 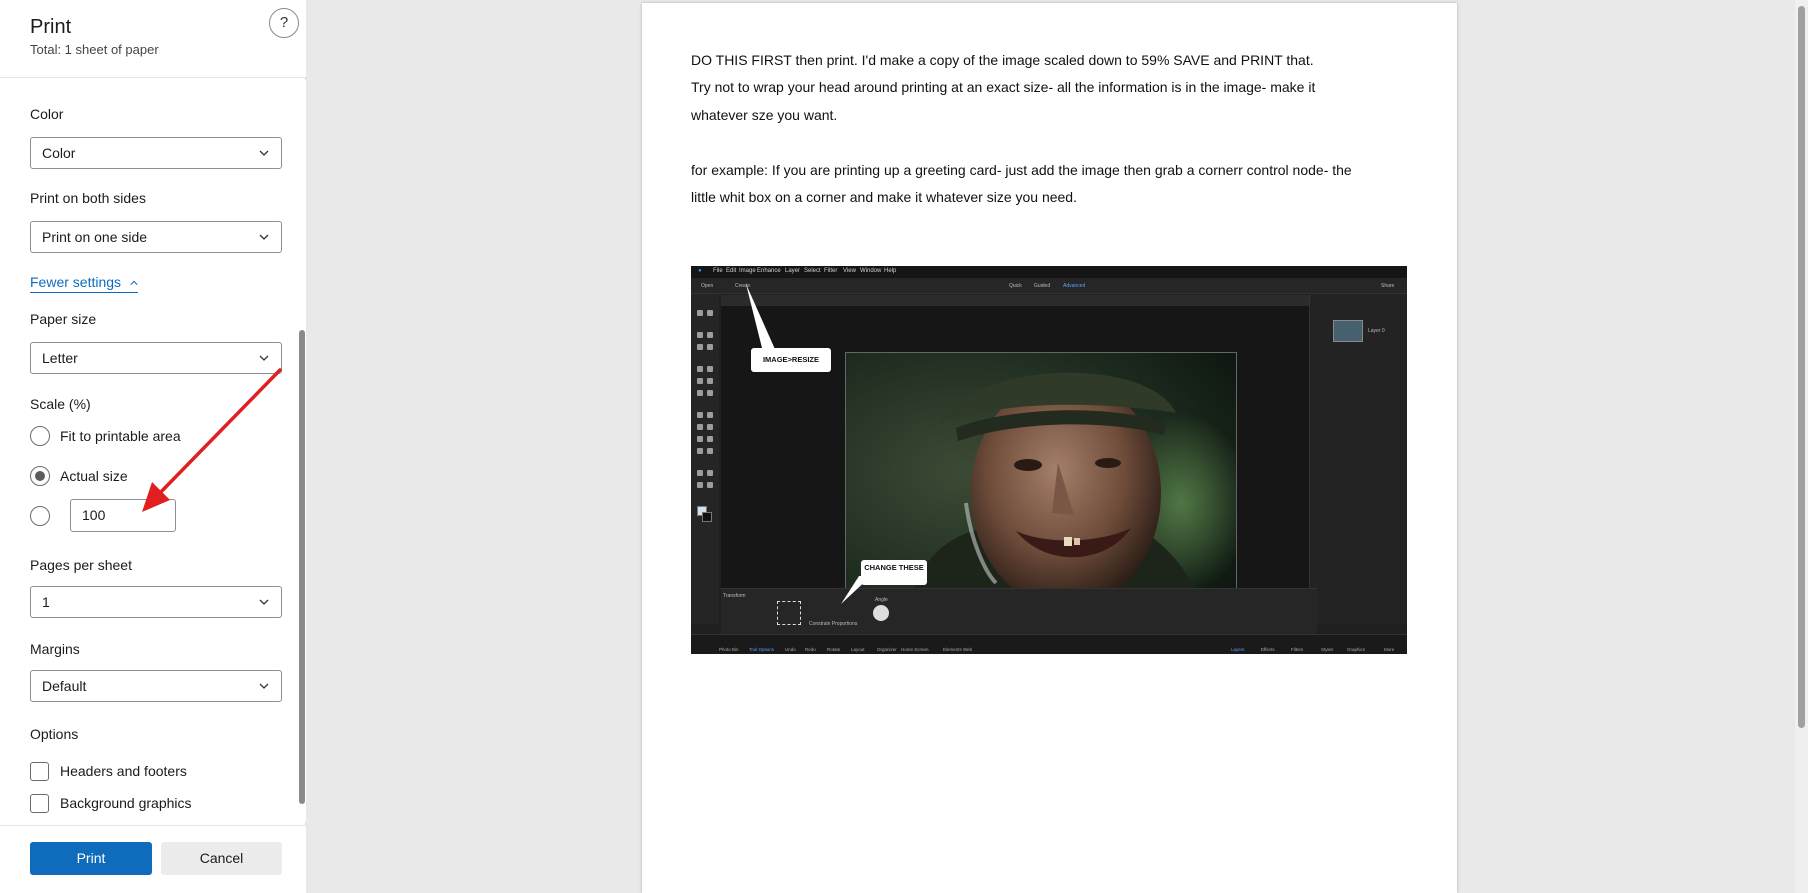 What do you see at coordinates (1356, 649) in the screenshot?
I see `footer-graphics: Graphics` at bounding box center [1356, 649].